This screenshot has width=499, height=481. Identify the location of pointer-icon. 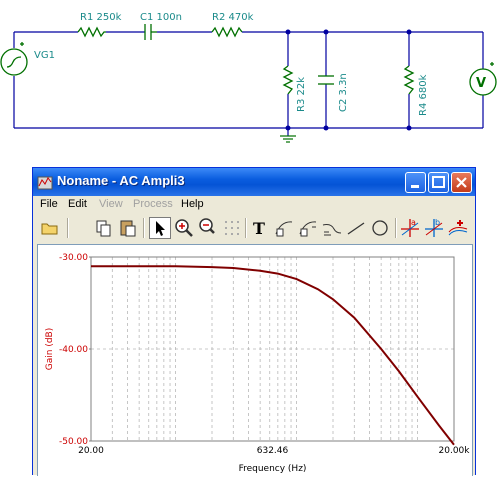
(160, 228).